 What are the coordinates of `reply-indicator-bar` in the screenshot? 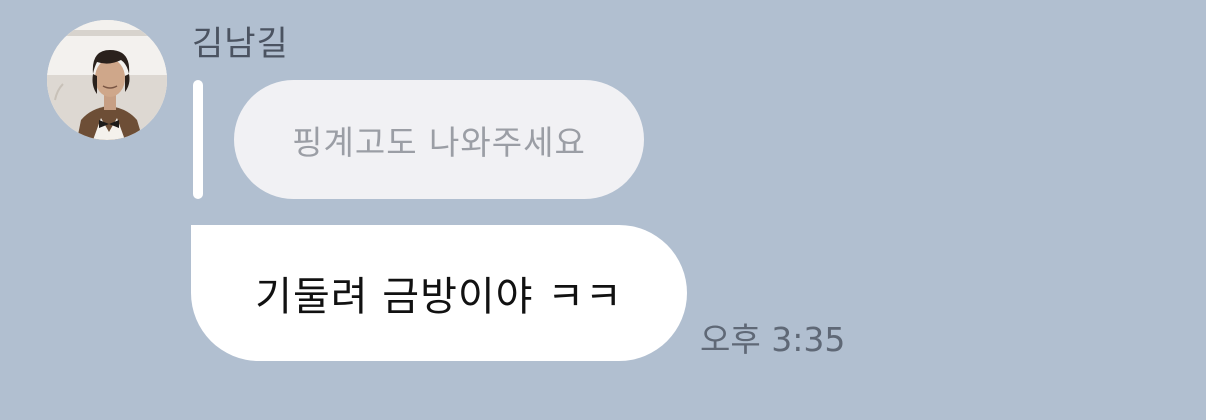 It's located at (198, 139).